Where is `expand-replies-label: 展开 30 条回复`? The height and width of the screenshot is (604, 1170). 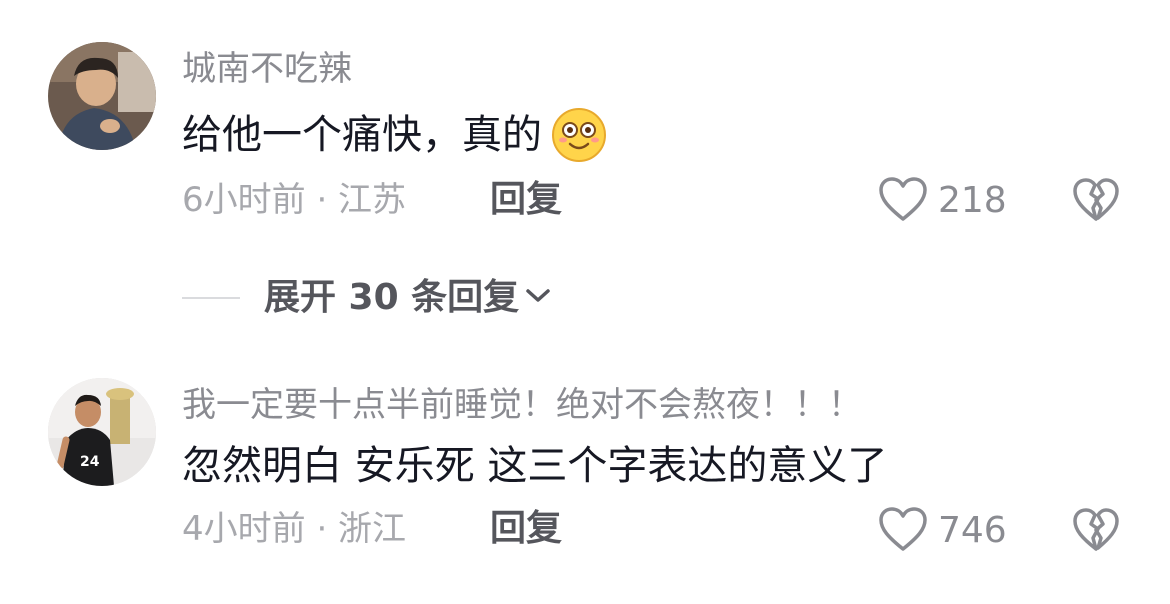 expand-replies-label: 展开 30 条回复 is located at coordinates (392, 297).